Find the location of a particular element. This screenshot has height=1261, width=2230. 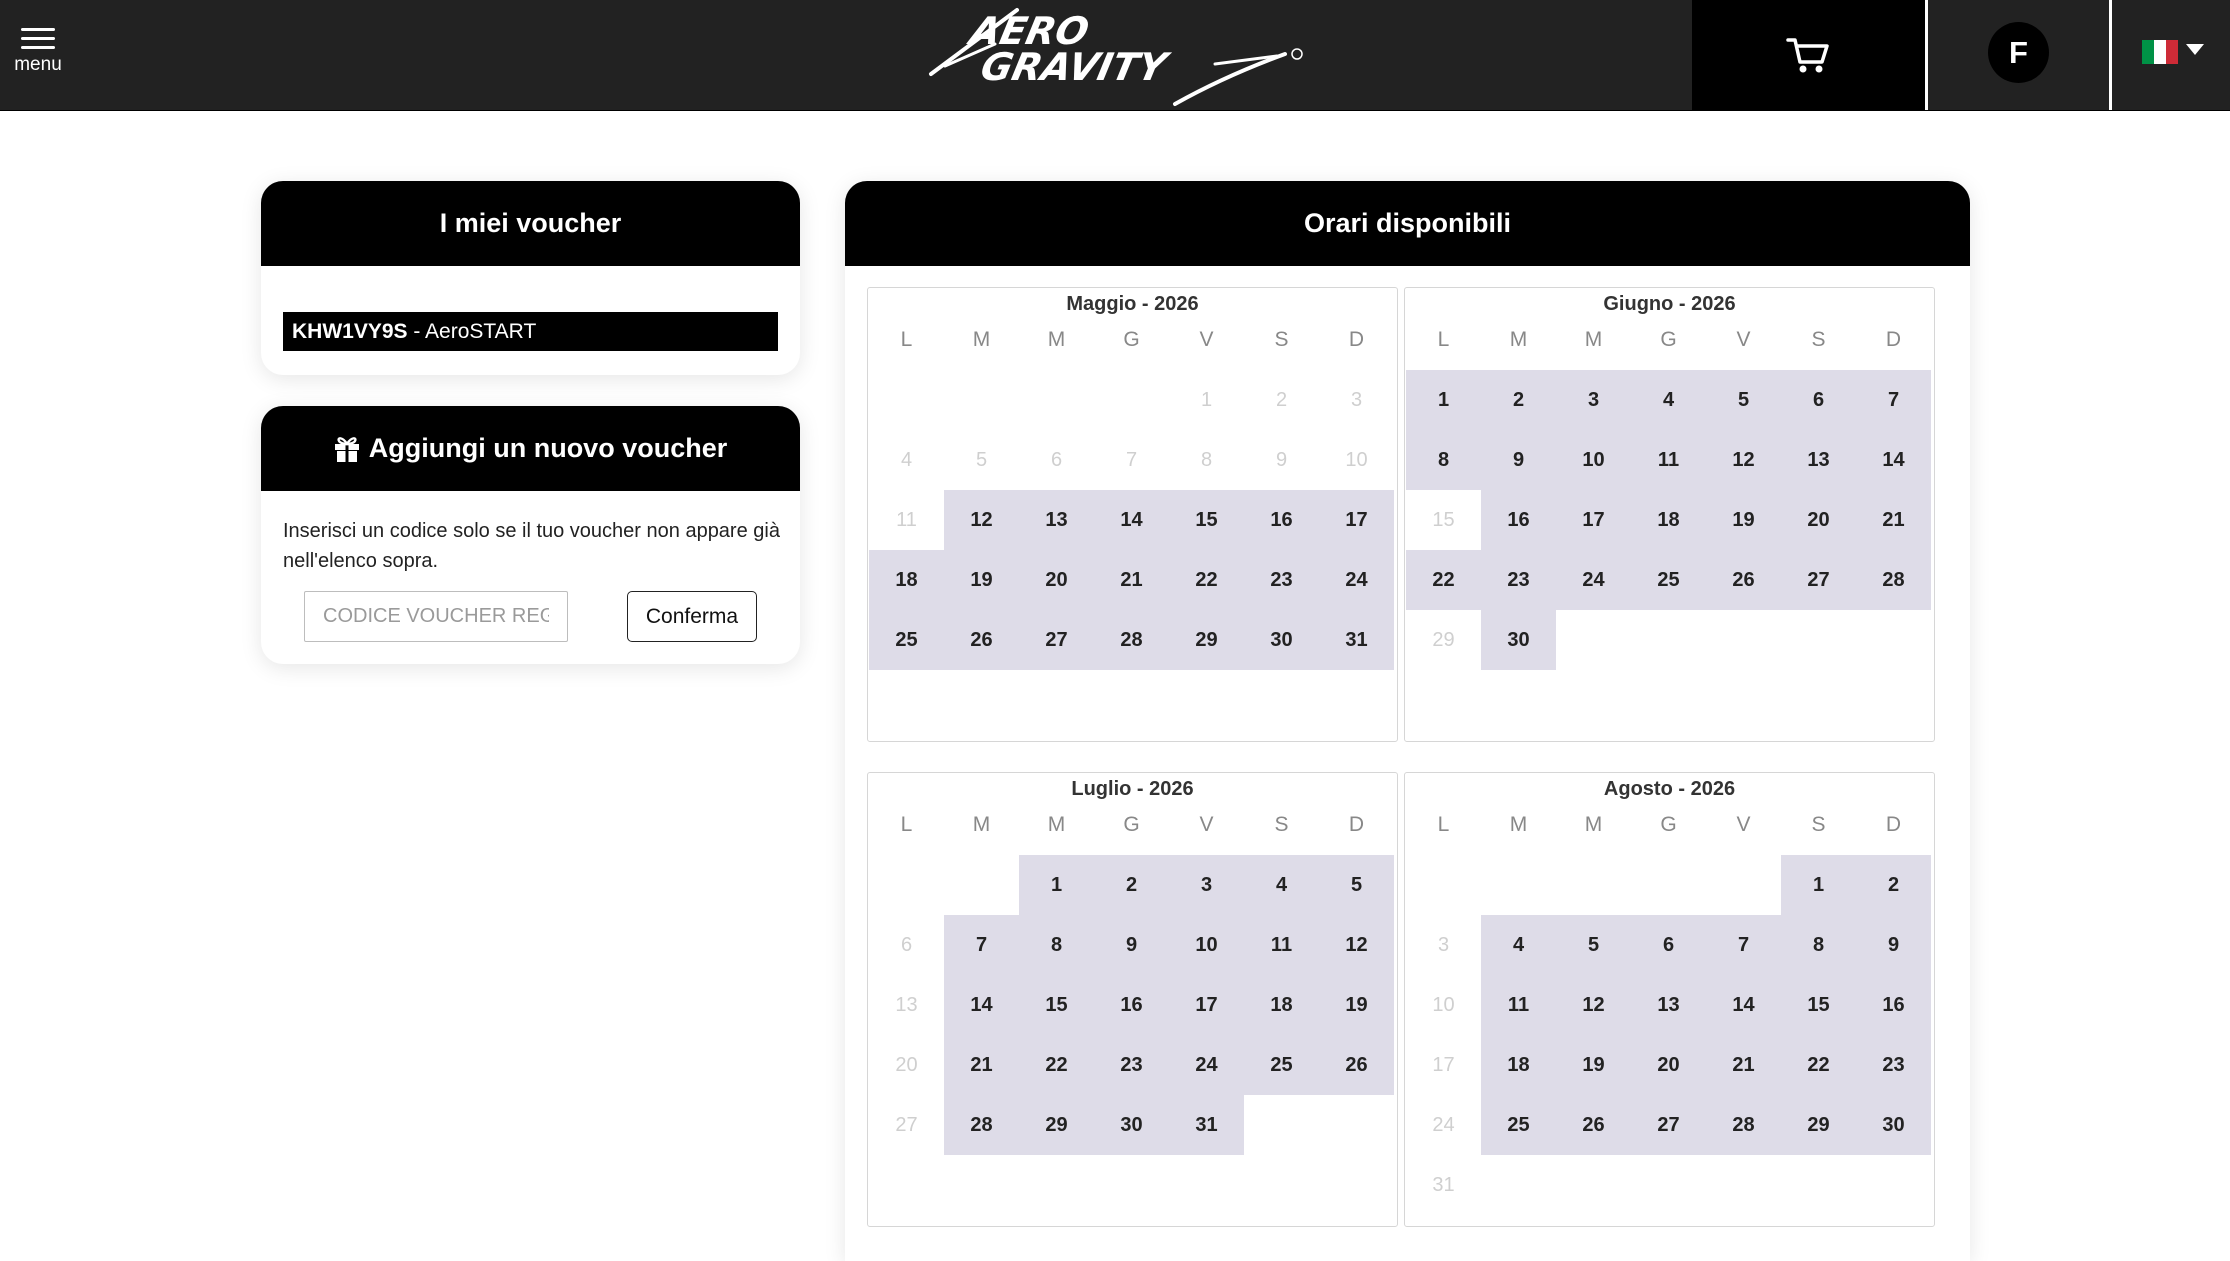

language-selector is located at coordinates (2171, 55).